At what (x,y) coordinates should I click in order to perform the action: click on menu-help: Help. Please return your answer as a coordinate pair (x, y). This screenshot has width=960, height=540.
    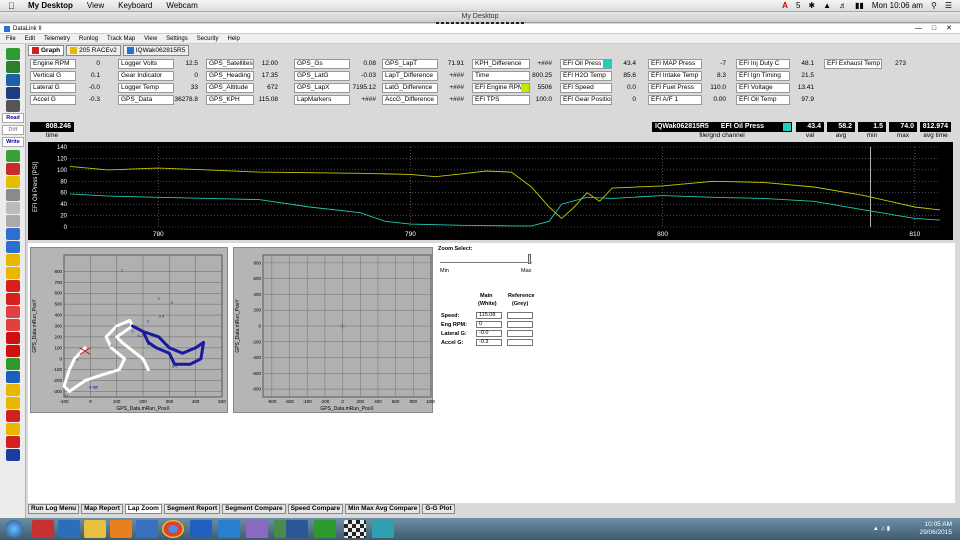
    Looking at the image, I should click on (233, 38).